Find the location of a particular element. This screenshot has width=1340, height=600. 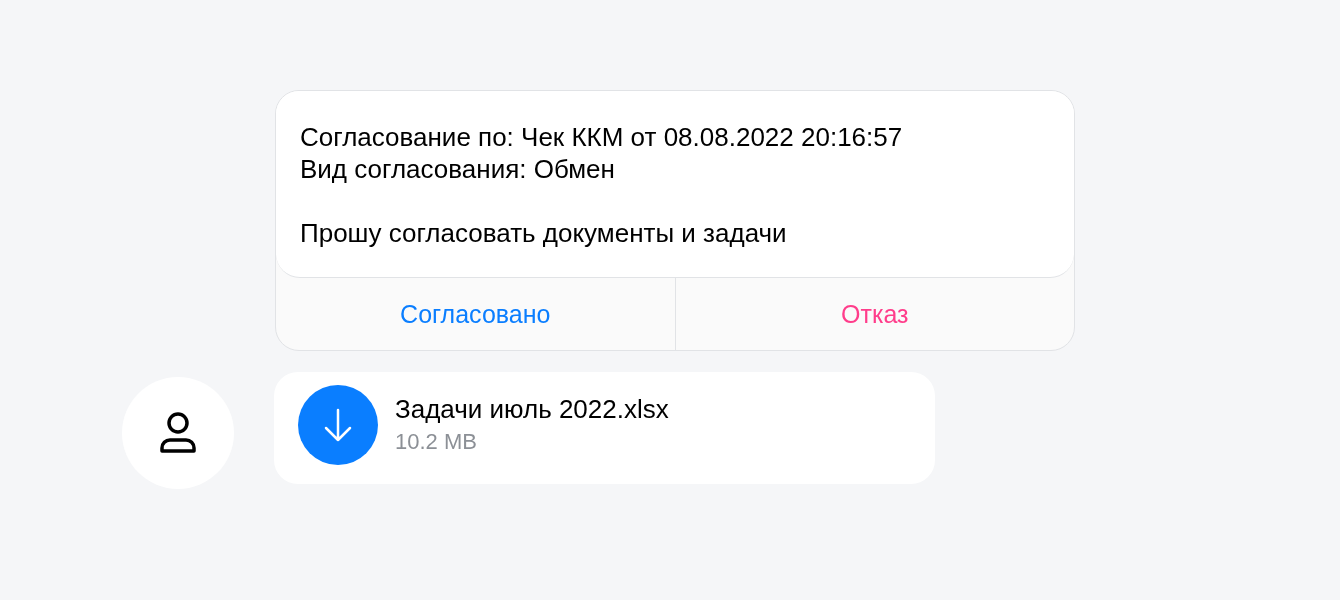

file-size: 10.2 MB is located at coordinates (436, 441).